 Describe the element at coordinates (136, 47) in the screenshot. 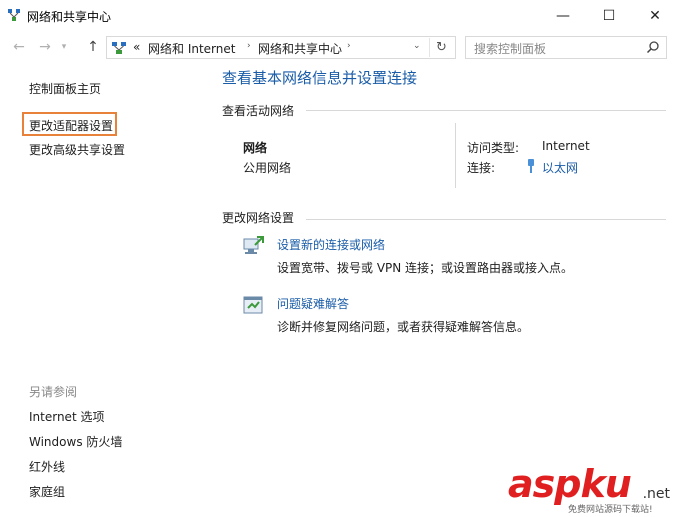

I see `breadcrumb-prefix: «` at that location.